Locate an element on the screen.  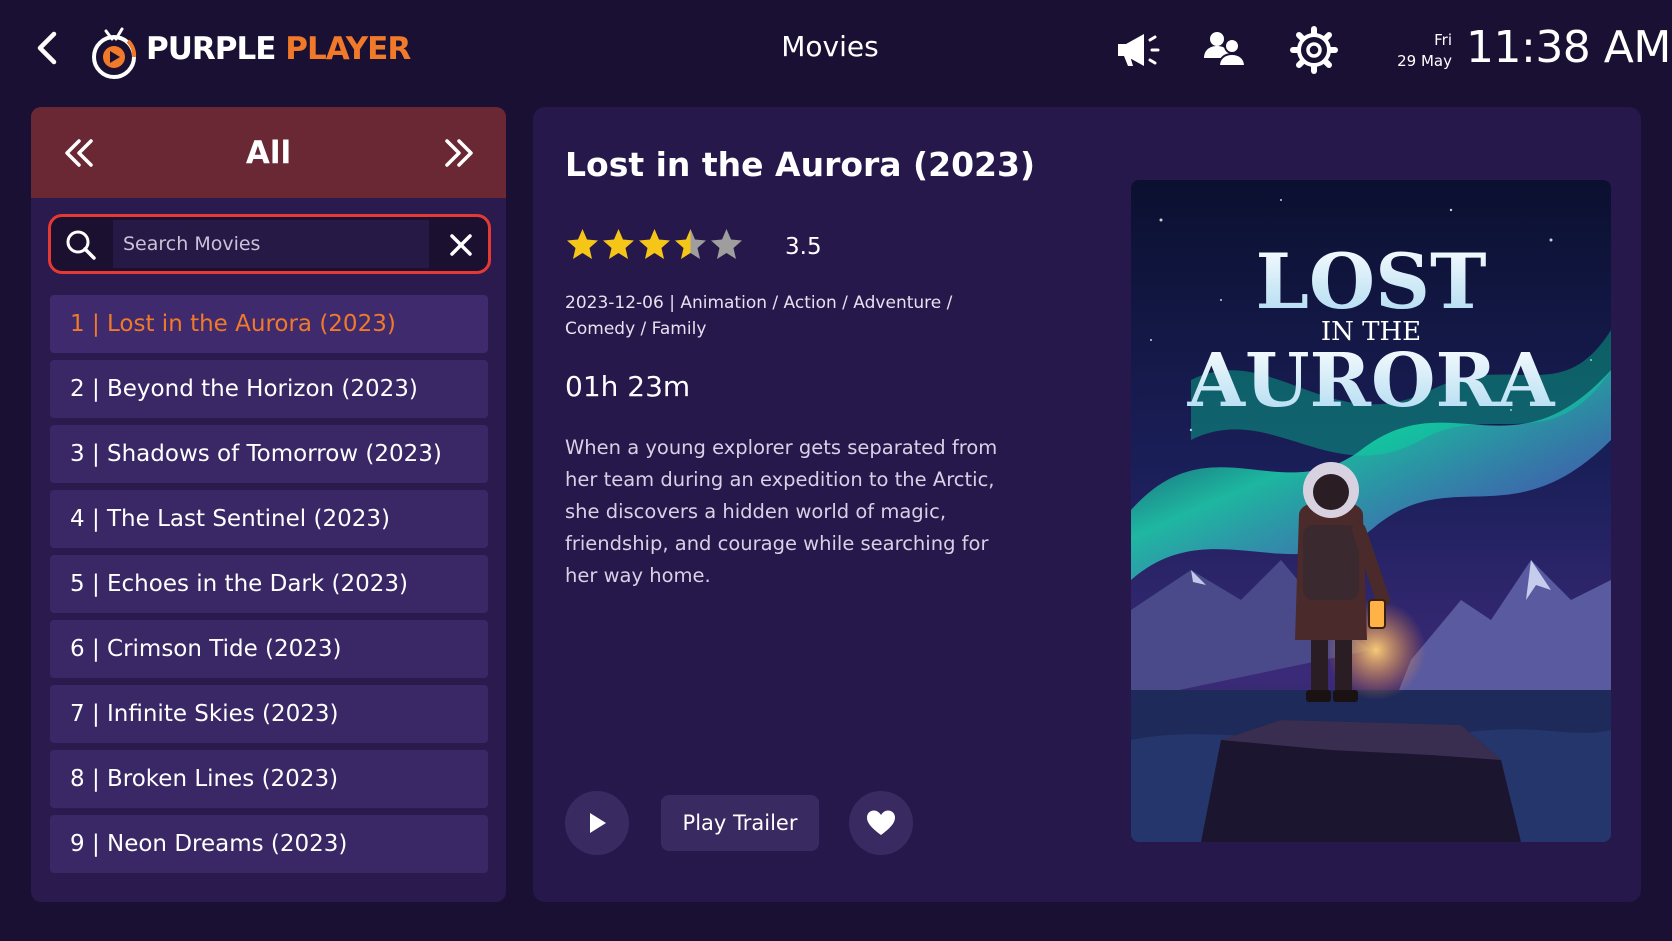
list-item: 2 | Beyond the Horizon (2023) is located at coordinates (269, 389).